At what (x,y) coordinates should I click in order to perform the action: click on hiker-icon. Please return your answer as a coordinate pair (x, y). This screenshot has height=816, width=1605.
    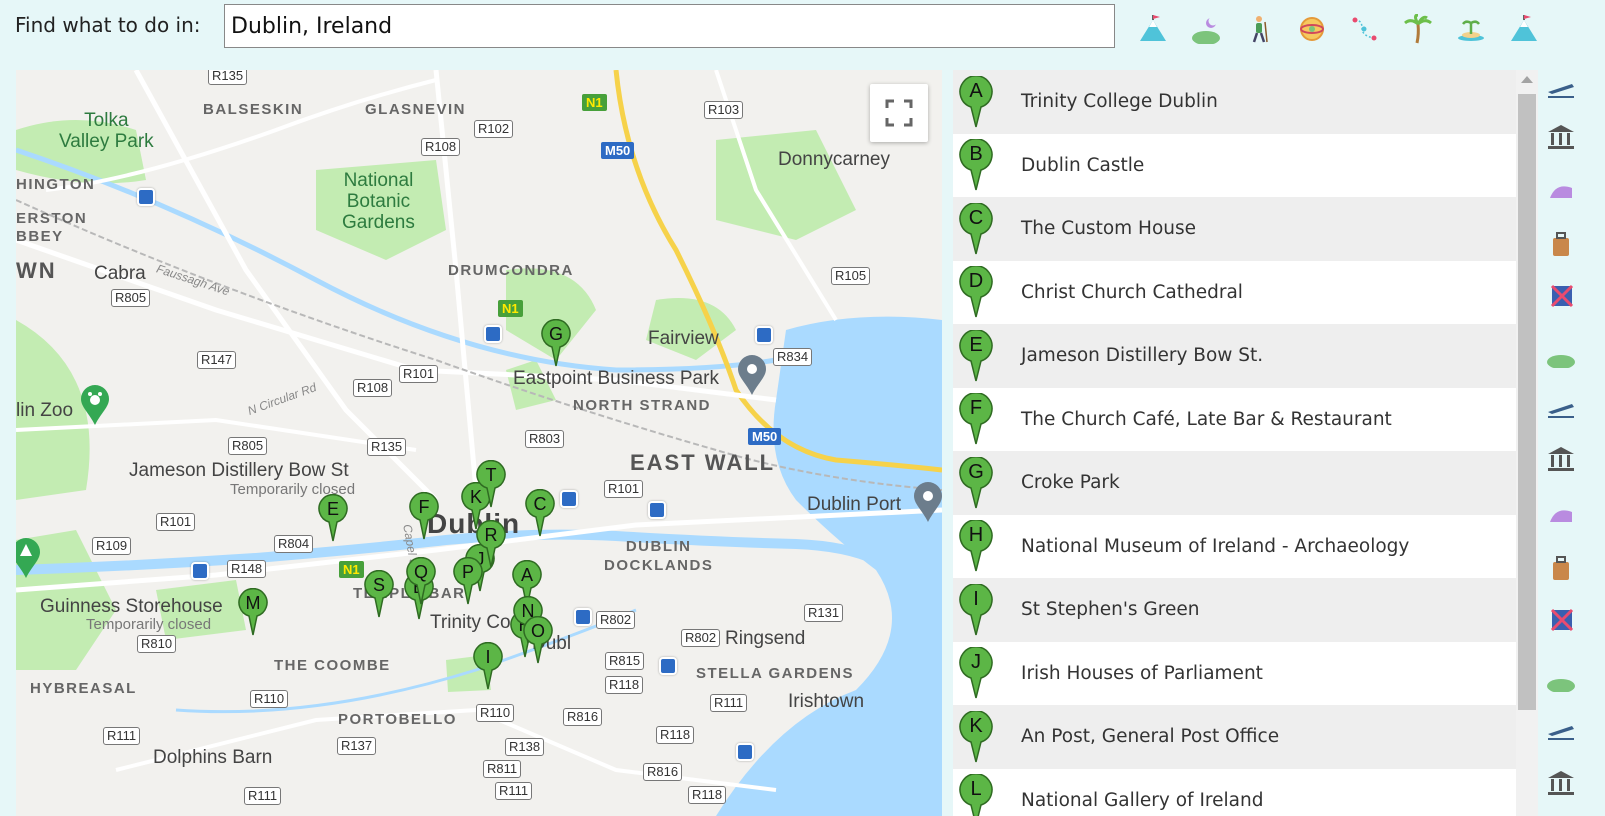
    Looking at the image, I should click on (1258, 29).